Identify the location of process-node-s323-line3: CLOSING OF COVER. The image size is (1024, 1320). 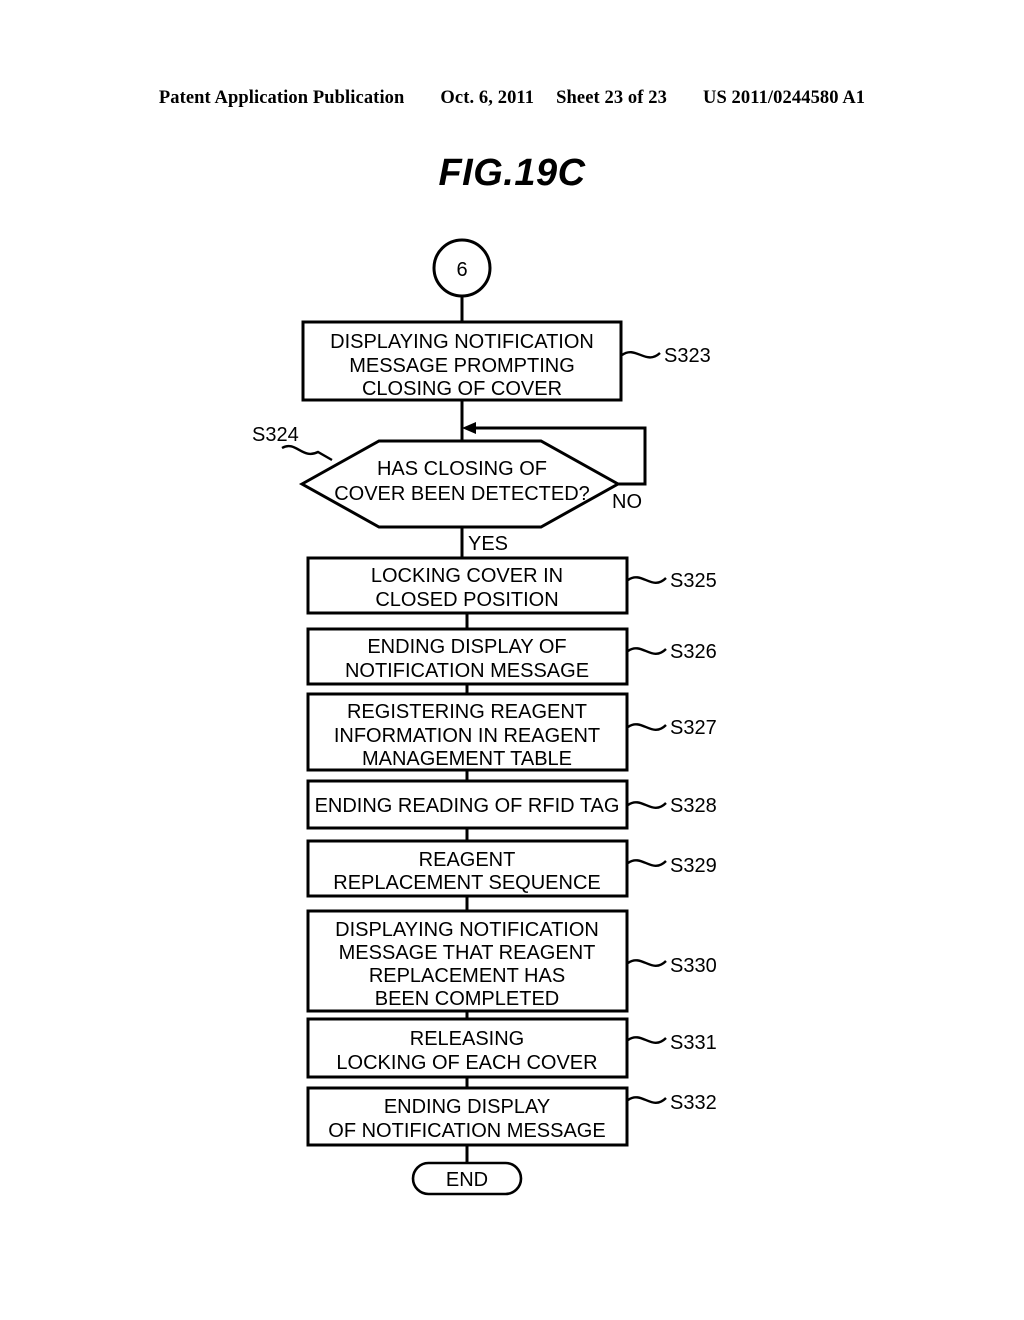
(462, 389).